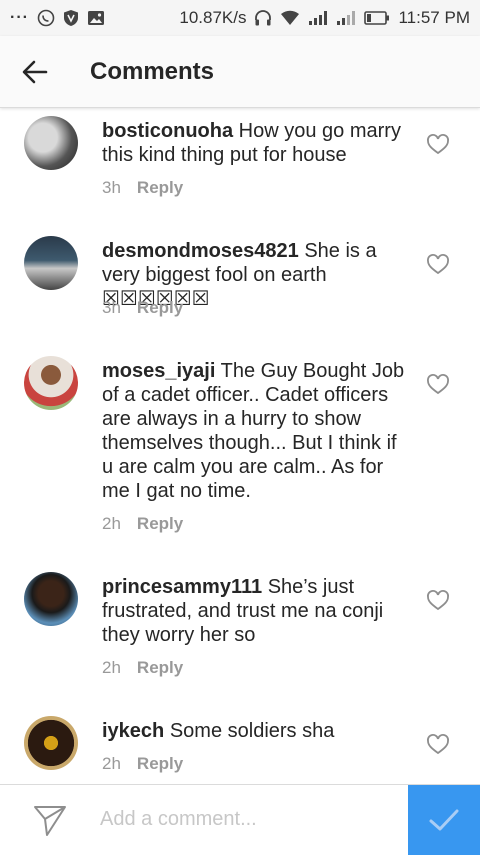 This screenshot has height=855, width=480. What do you see at coordinates (158, 371) in the screenshot?
I see `comment-username: moses_iyaji` at bounding box center [158, 371].